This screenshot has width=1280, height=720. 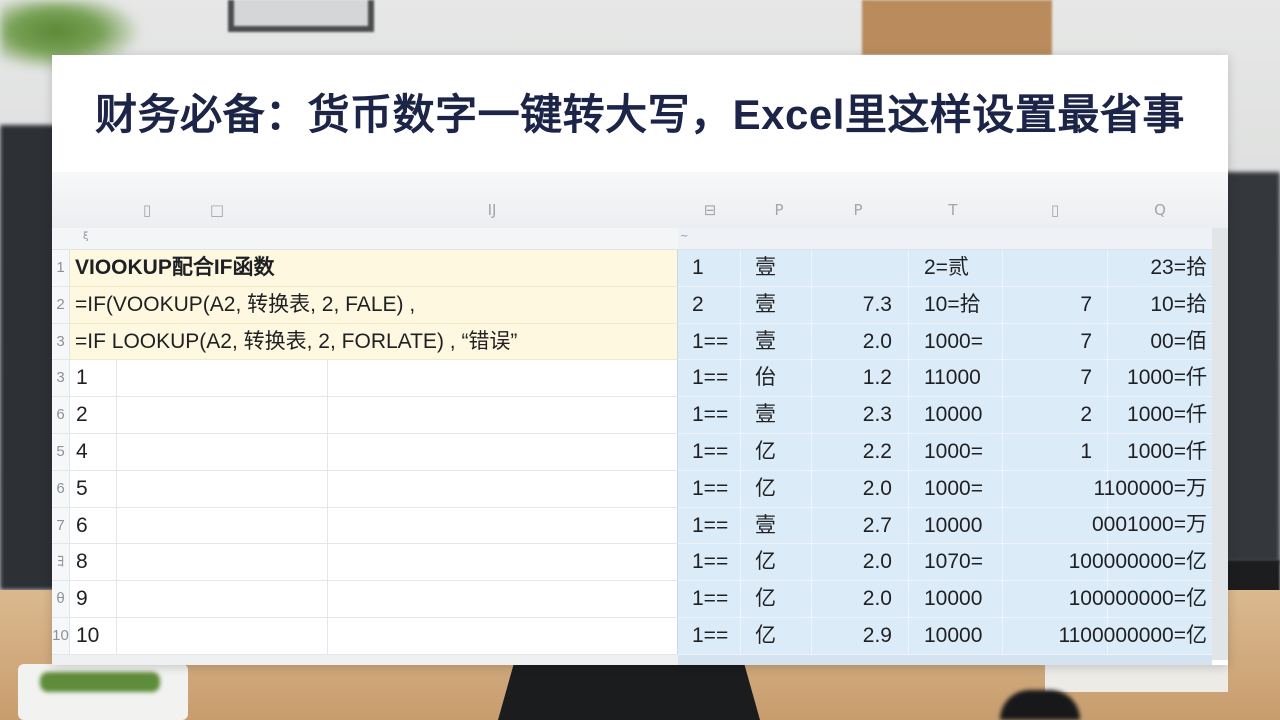 What do you see at coordinates (61, 452) in the screenshot?
I see `row-number: 5` at bounding box center [61, 452].